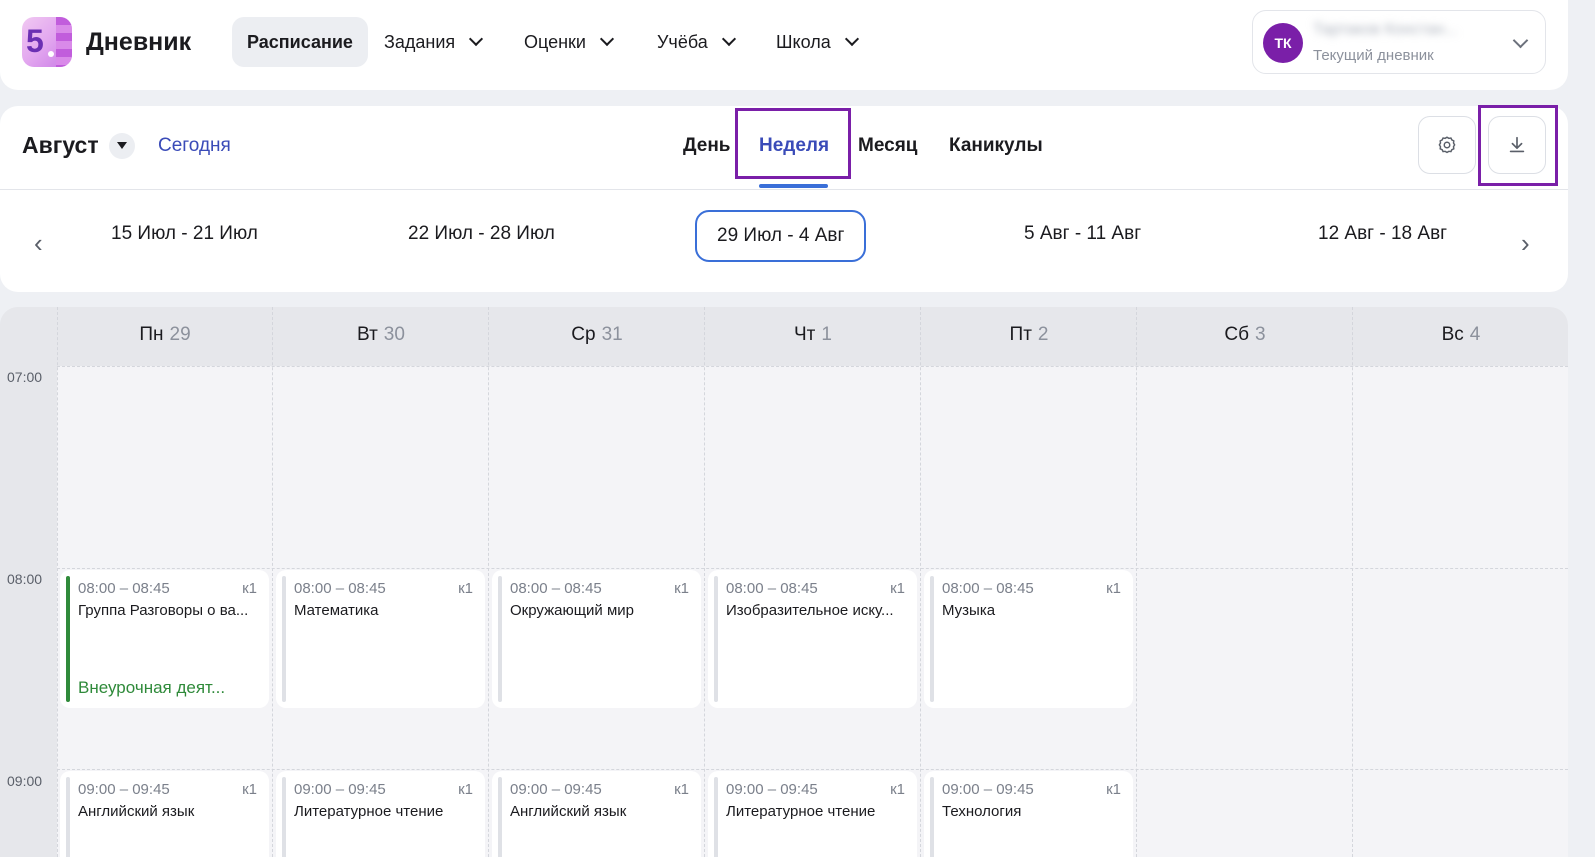 Image resolution: width=1595 pixels, height=857 pixels. Describe the element at coordinates (60, 145) in the screenshot. I see `month-label: Август` at that location.